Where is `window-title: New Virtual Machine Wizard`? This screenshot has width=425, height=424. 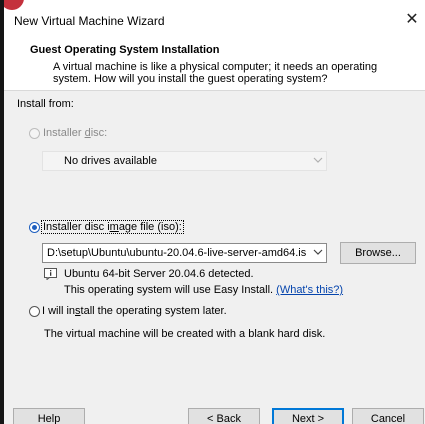
window-title: New Virtual Machine Wizard is located at coordinates (89, 21).